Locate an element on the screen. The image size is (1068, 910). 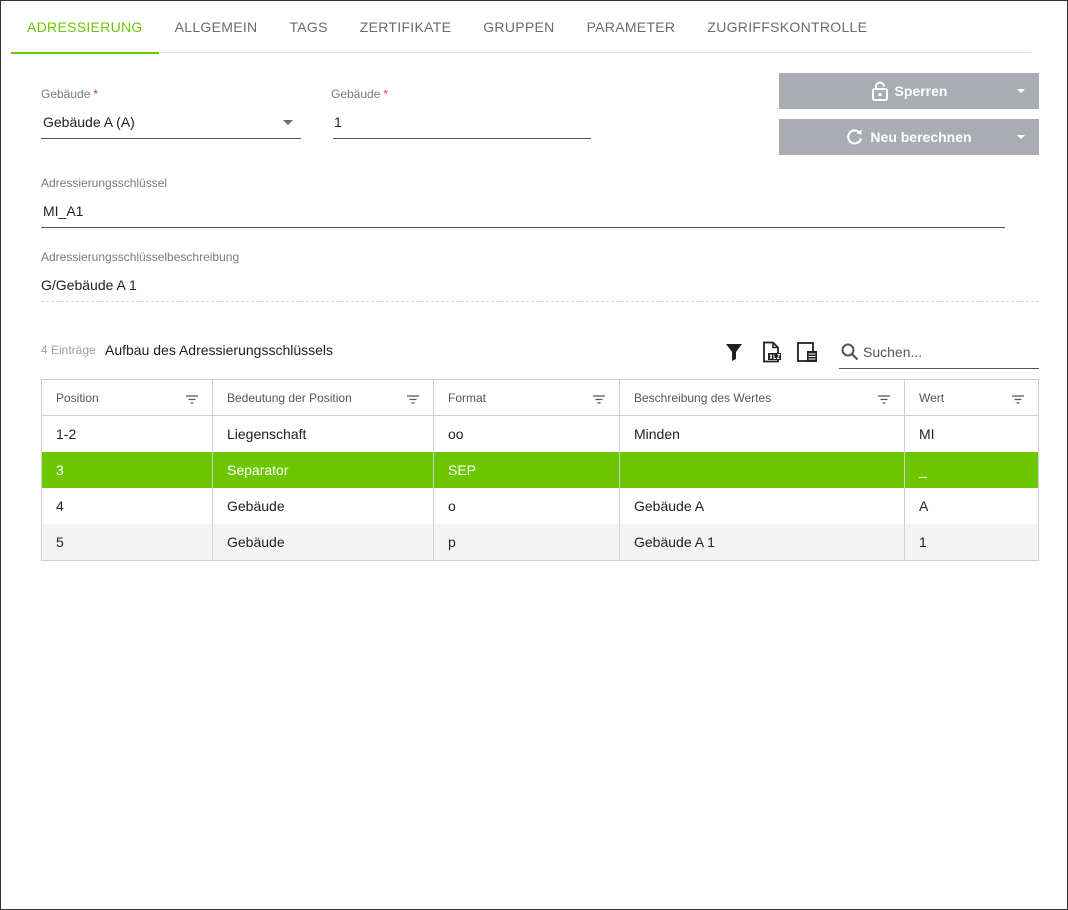
building-select-field: Gebäude * Gebäude A (A) is located at coordinates (171, 114).